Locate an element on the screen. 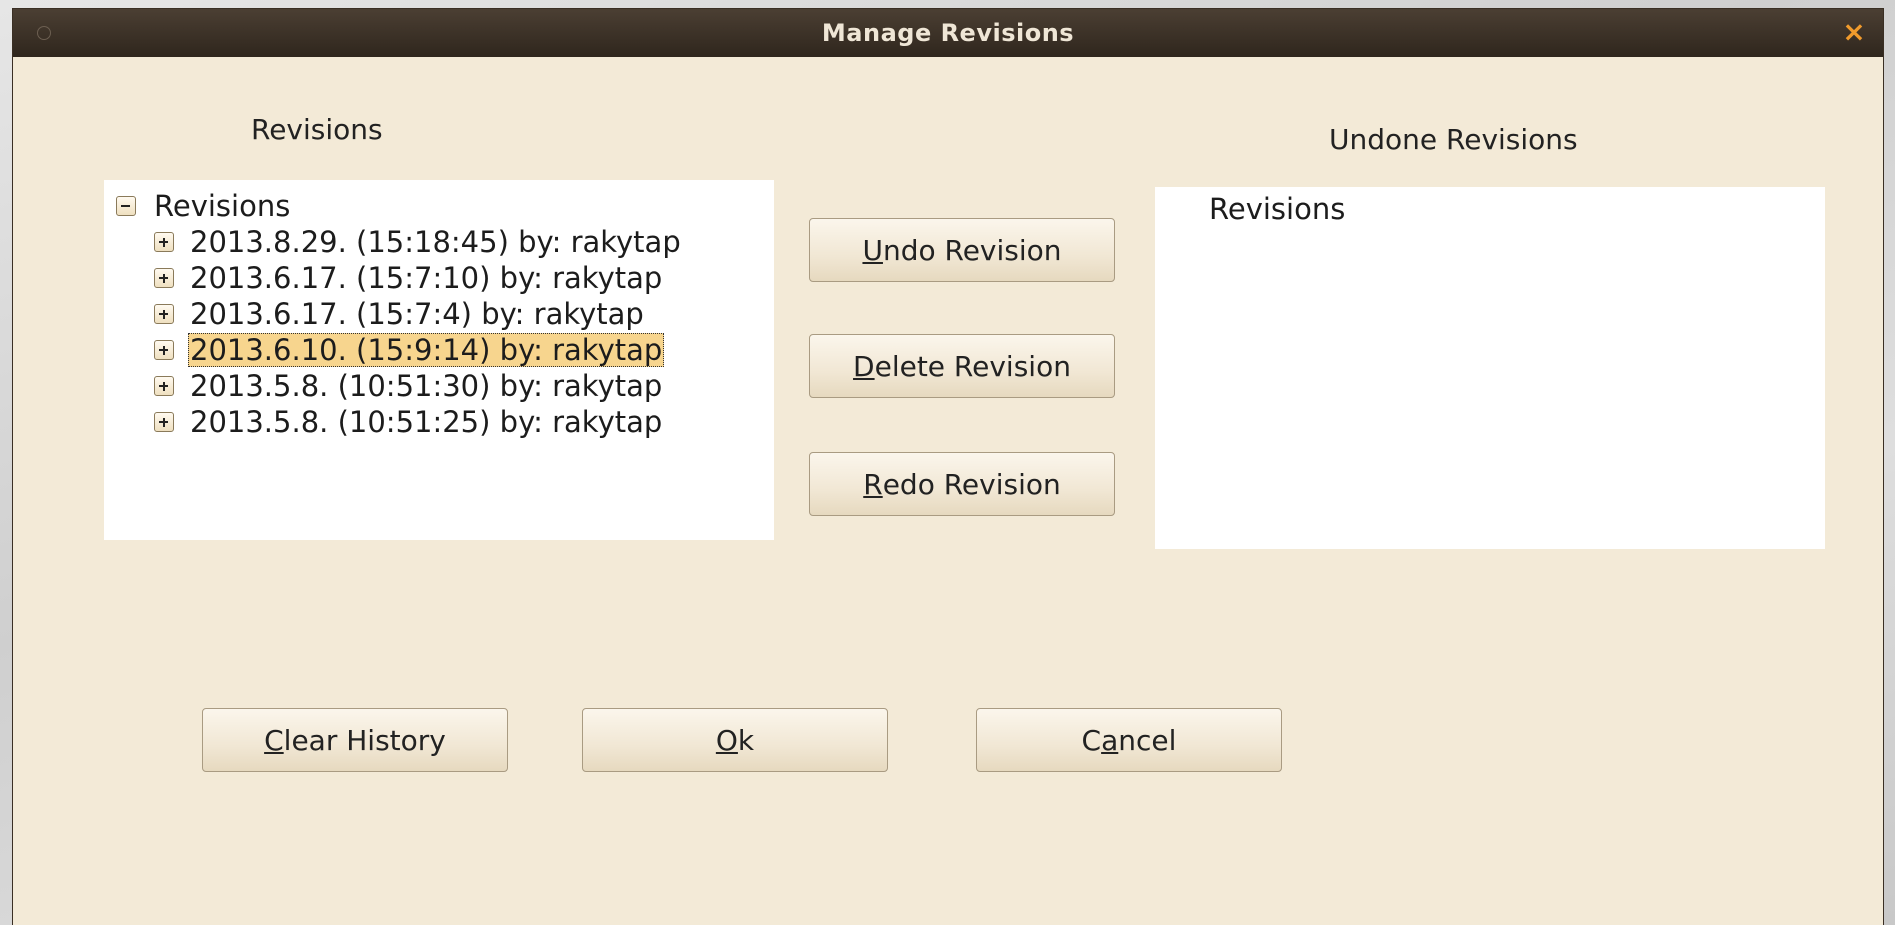 Image resolution: width=1895 pixels, height=925 pixels. close-icon: × is located at coordinates (1854, 32).